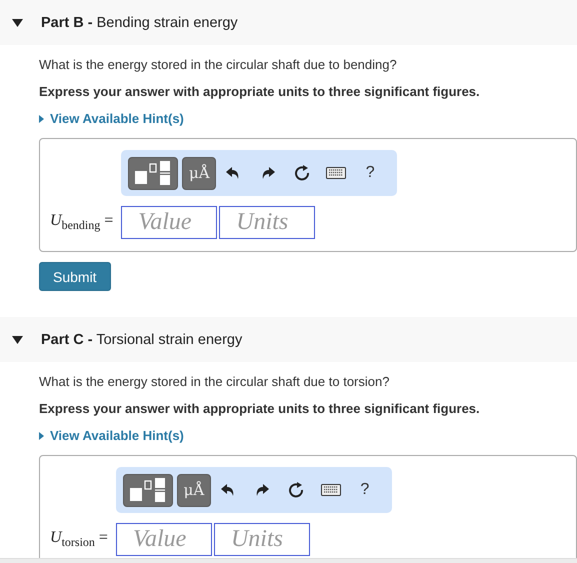 The width and height of the screenshot is (577, 563). Describe the element at coordinates (214, 381) in the screenshot. I see `question-text: What is the energy stored in the circular shaft due to torsion?` at that location.